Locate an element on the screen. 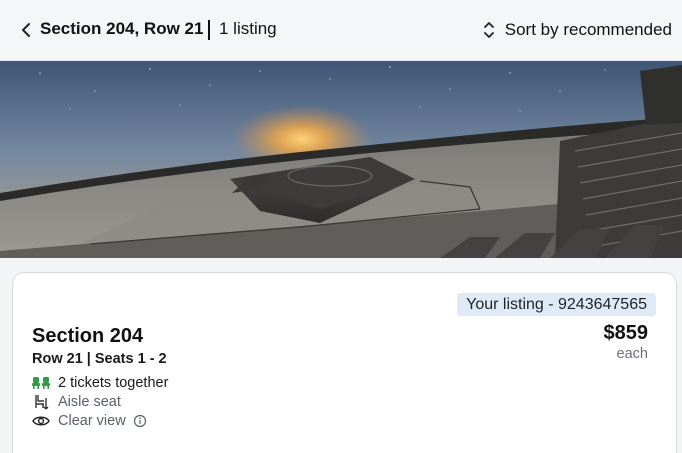 The image size is (682, 453). row-seats-text: Row 21 | Seats 1 - 2 is located at coordinates (99, 359).